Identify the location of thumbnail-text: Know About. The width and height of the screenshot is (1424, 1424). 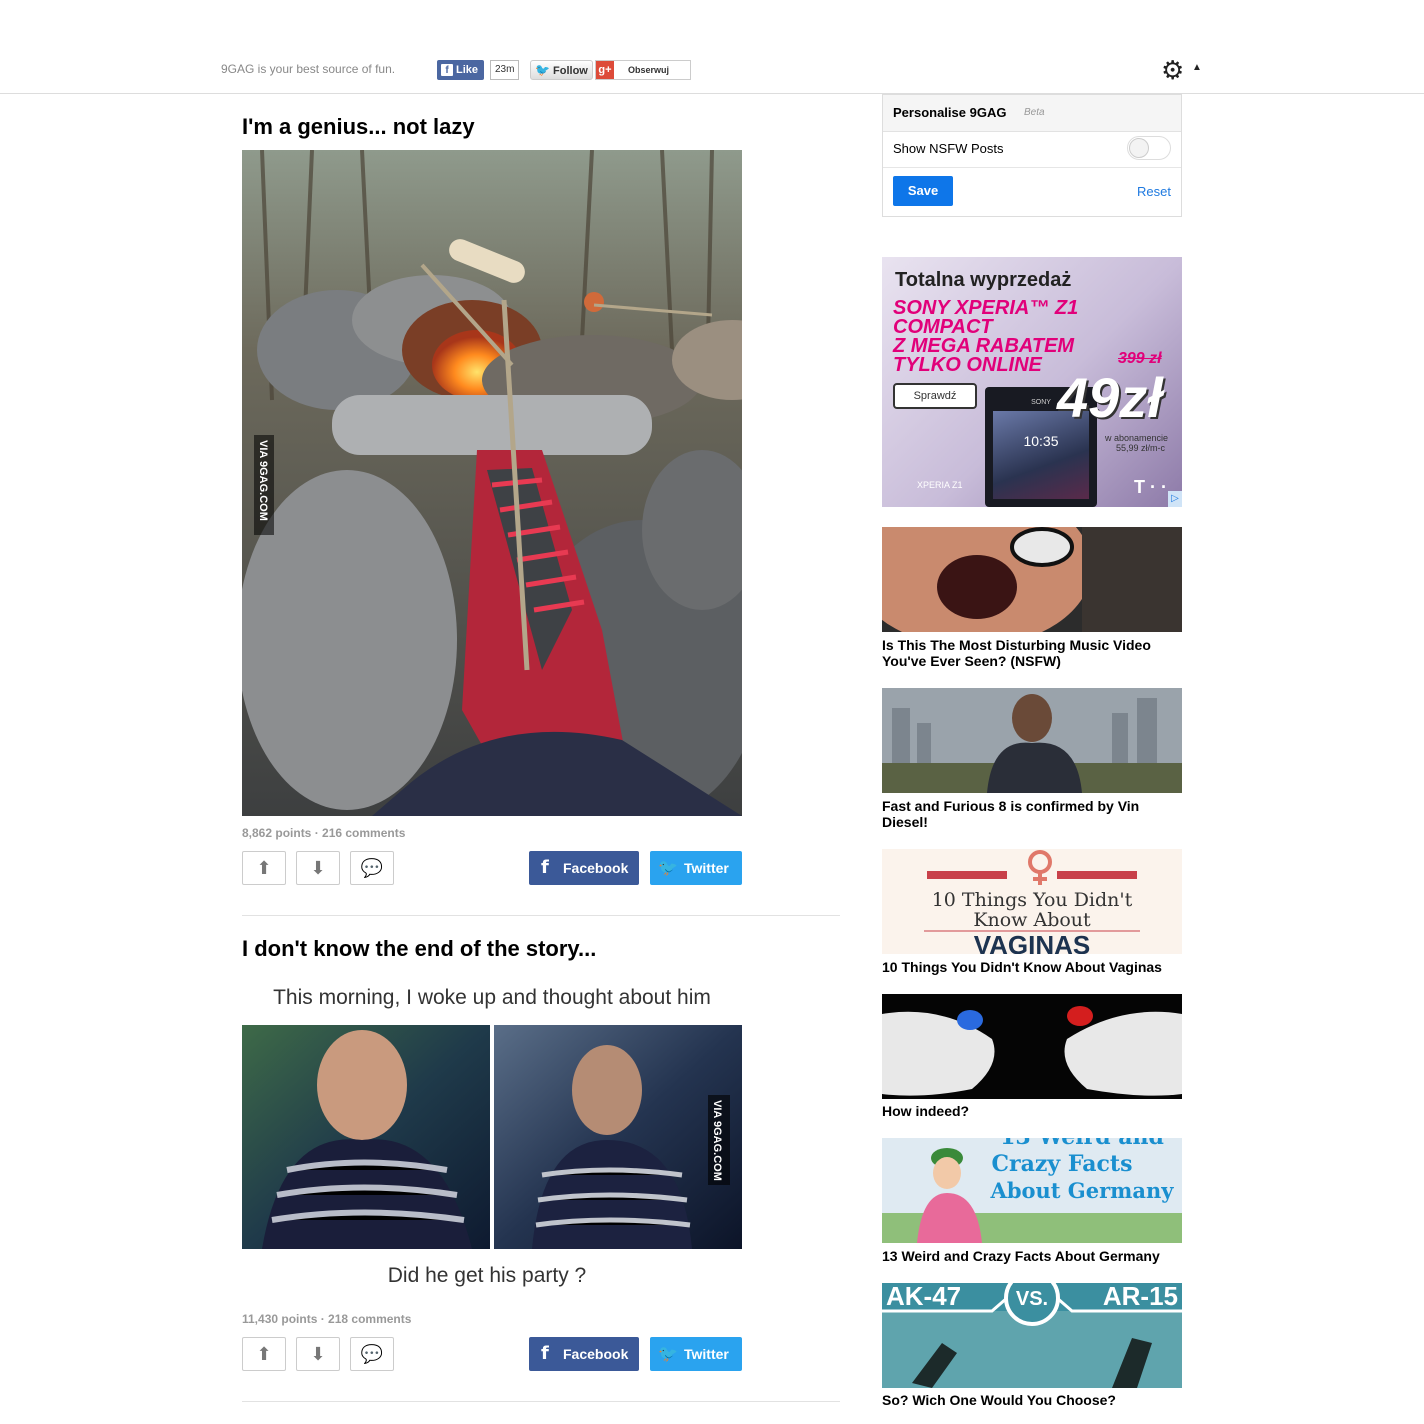
(1032, 920).